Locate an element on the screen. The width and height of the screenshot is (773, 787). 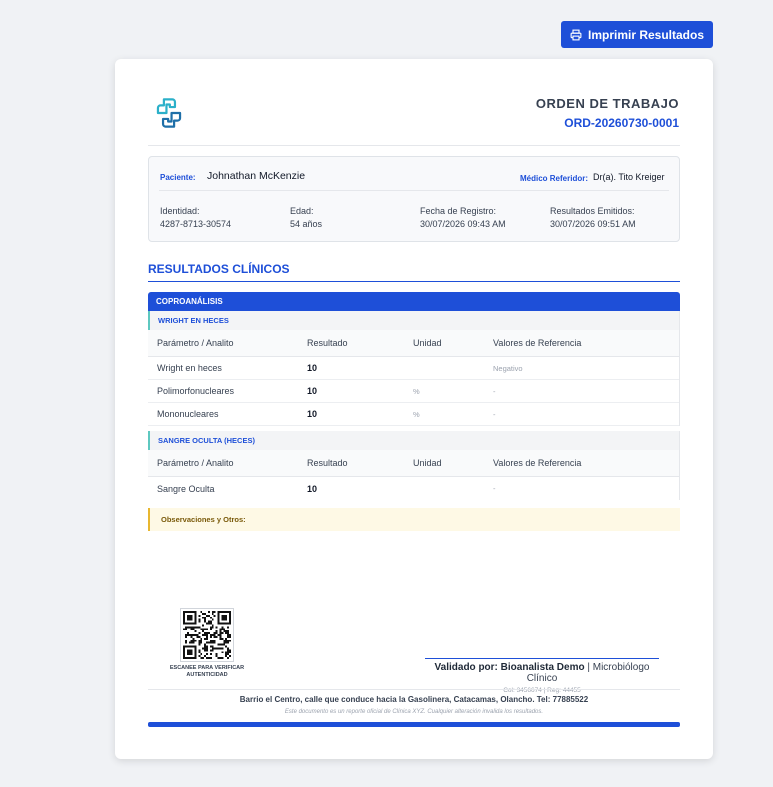
table-row: Mononucleares 10 % - is located at coordinates (414, 414).